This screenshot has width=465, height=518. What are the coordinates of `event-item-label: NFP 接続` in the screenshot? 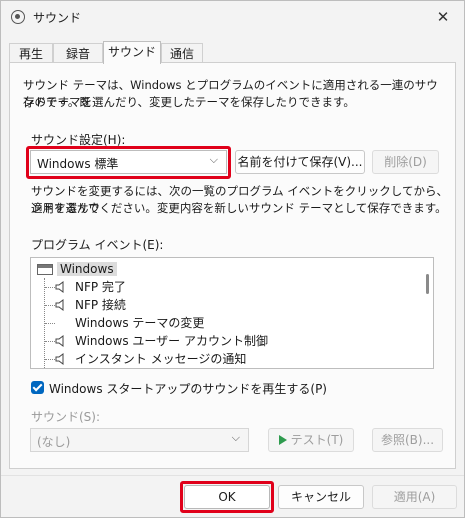 It's located at (100, 305).